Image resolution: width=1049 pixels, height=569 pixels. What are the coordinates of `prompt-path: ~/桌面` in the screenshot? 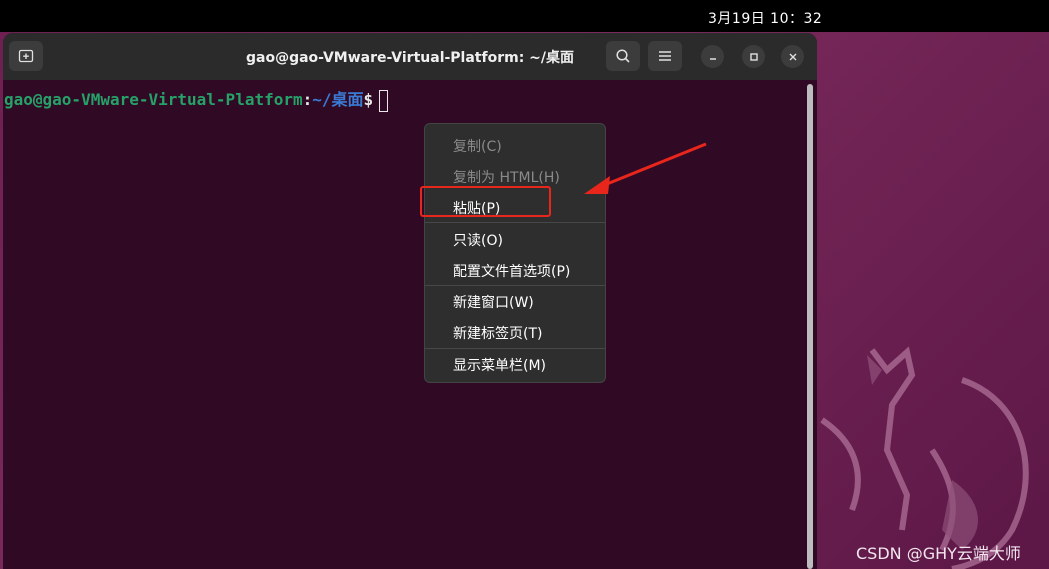 It's located at (338, 99).